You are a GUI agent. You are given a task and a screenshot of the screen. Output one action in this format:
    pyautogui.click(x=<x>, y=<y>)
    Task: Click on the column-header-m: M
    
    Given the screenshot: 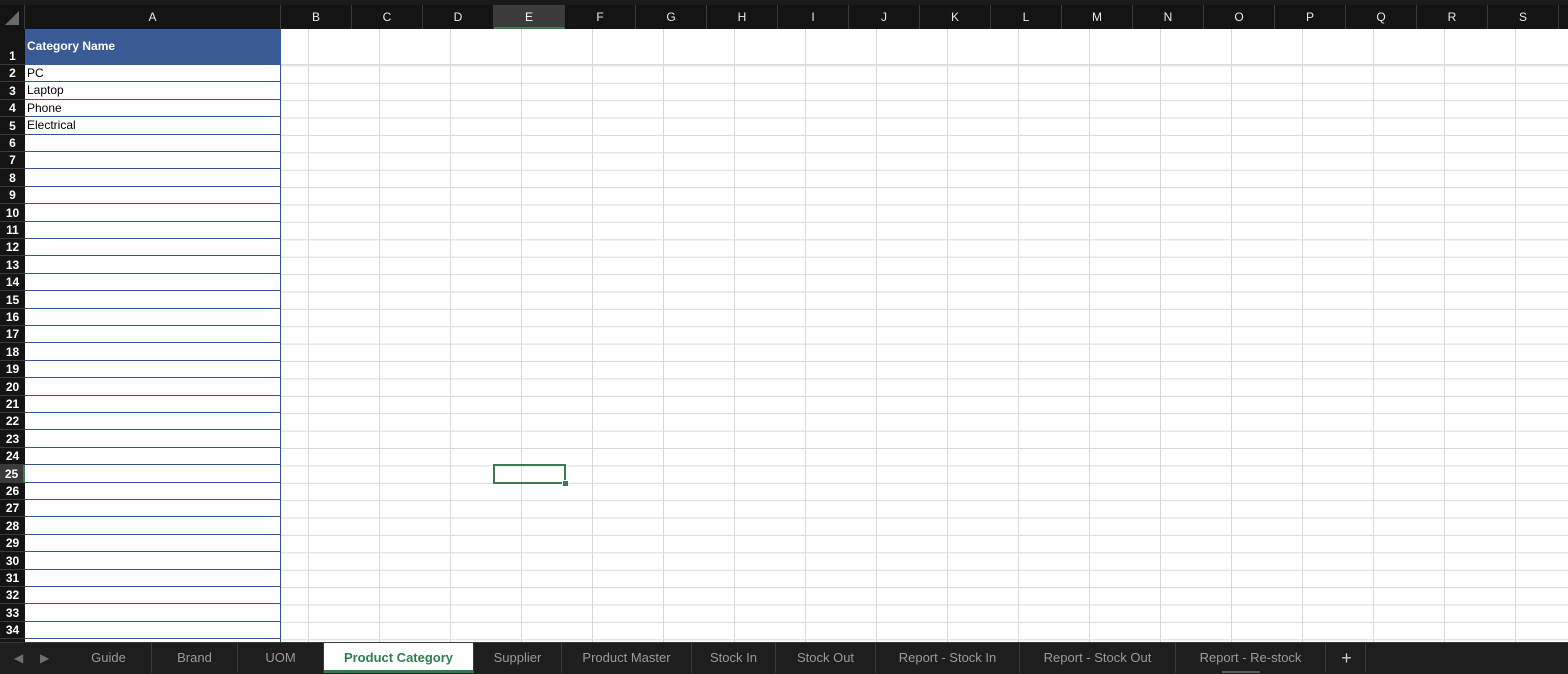 What is the action you would take?
    pyautogui.click(x=1097, y=17)
    